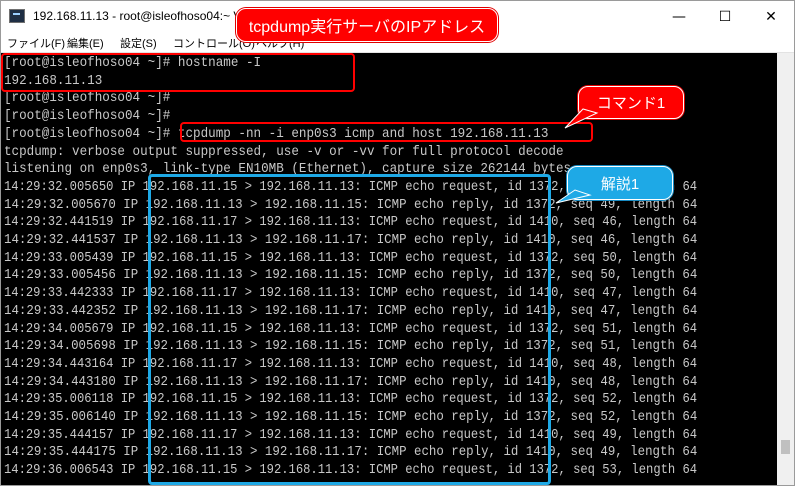 This screenshot has width=795, height=486. Describe the element at coordinates (141, 16) in the screenshot. I see `window-title: 192.168.11.13 - root@isleofhoso04:~ VT` at that location.